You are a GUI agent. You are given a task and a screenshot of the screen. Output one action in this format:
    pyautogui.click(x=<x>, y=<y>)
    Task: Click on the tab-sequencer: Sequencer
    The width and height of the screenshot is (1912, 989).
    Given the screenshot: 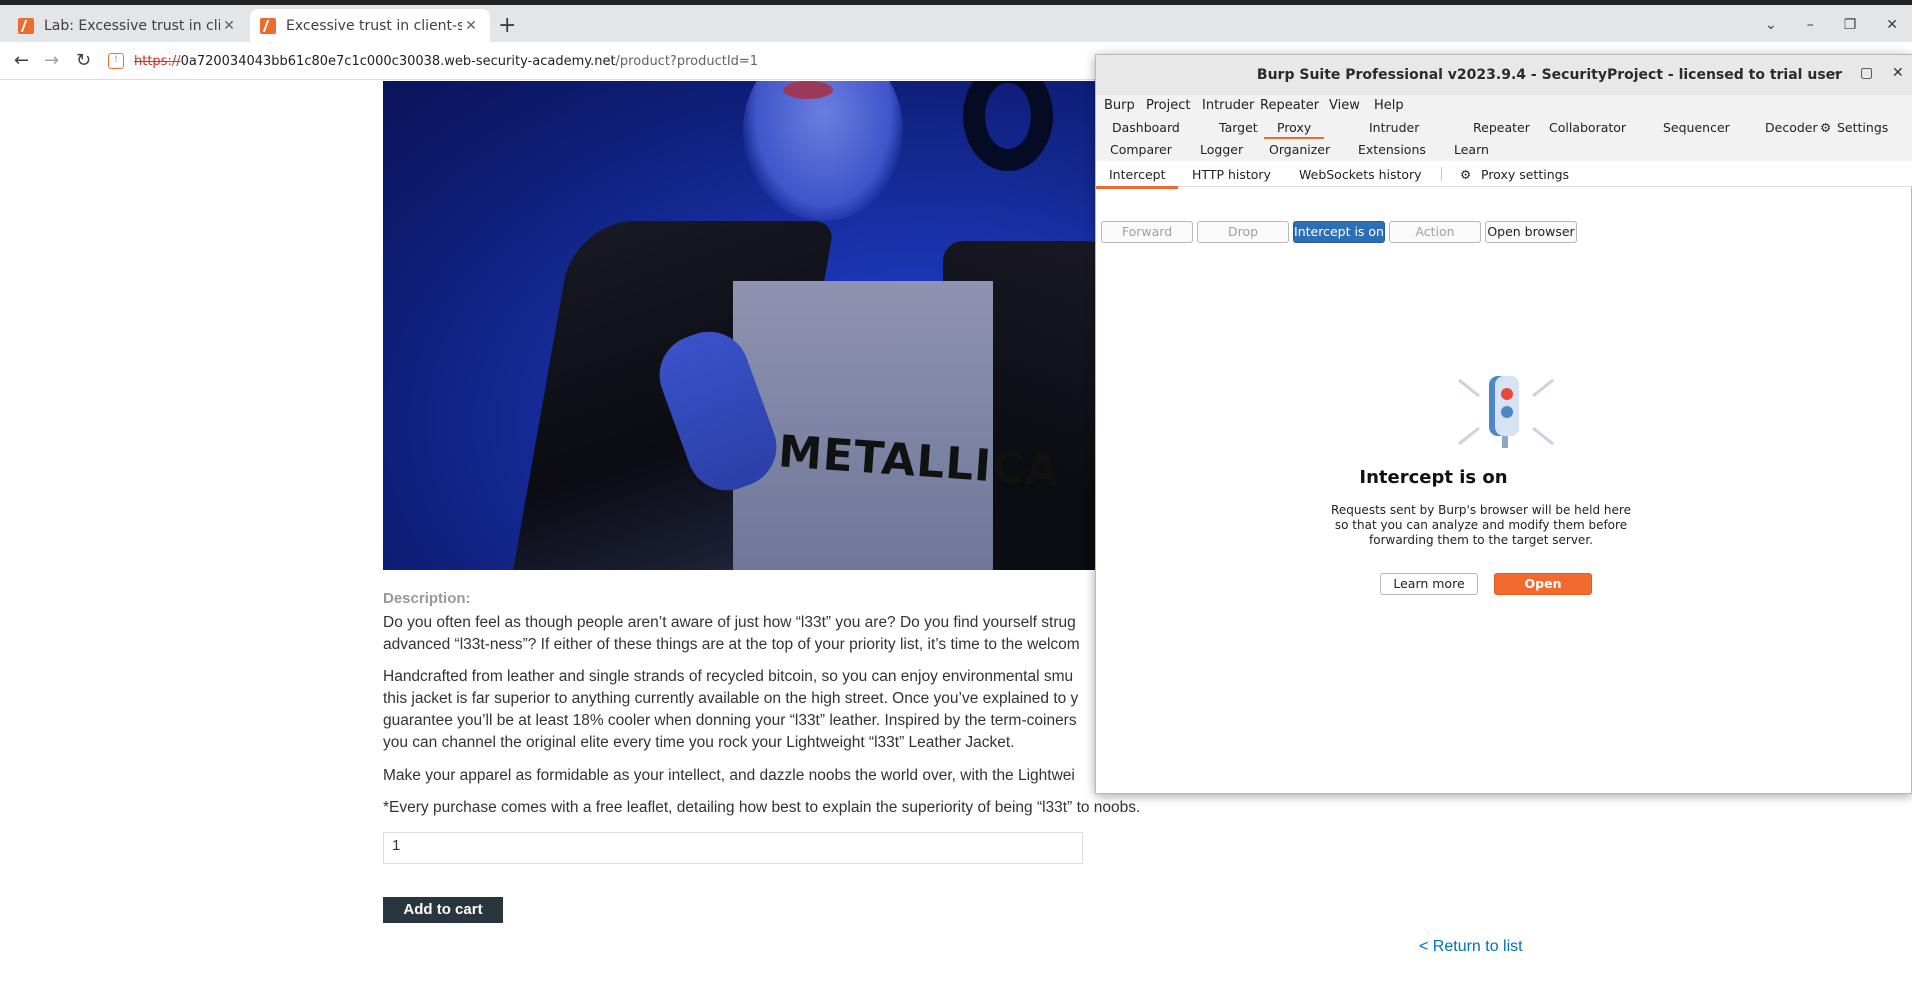 What is the action you would take?
    pyautogui.click(x=1696, y=127)
    